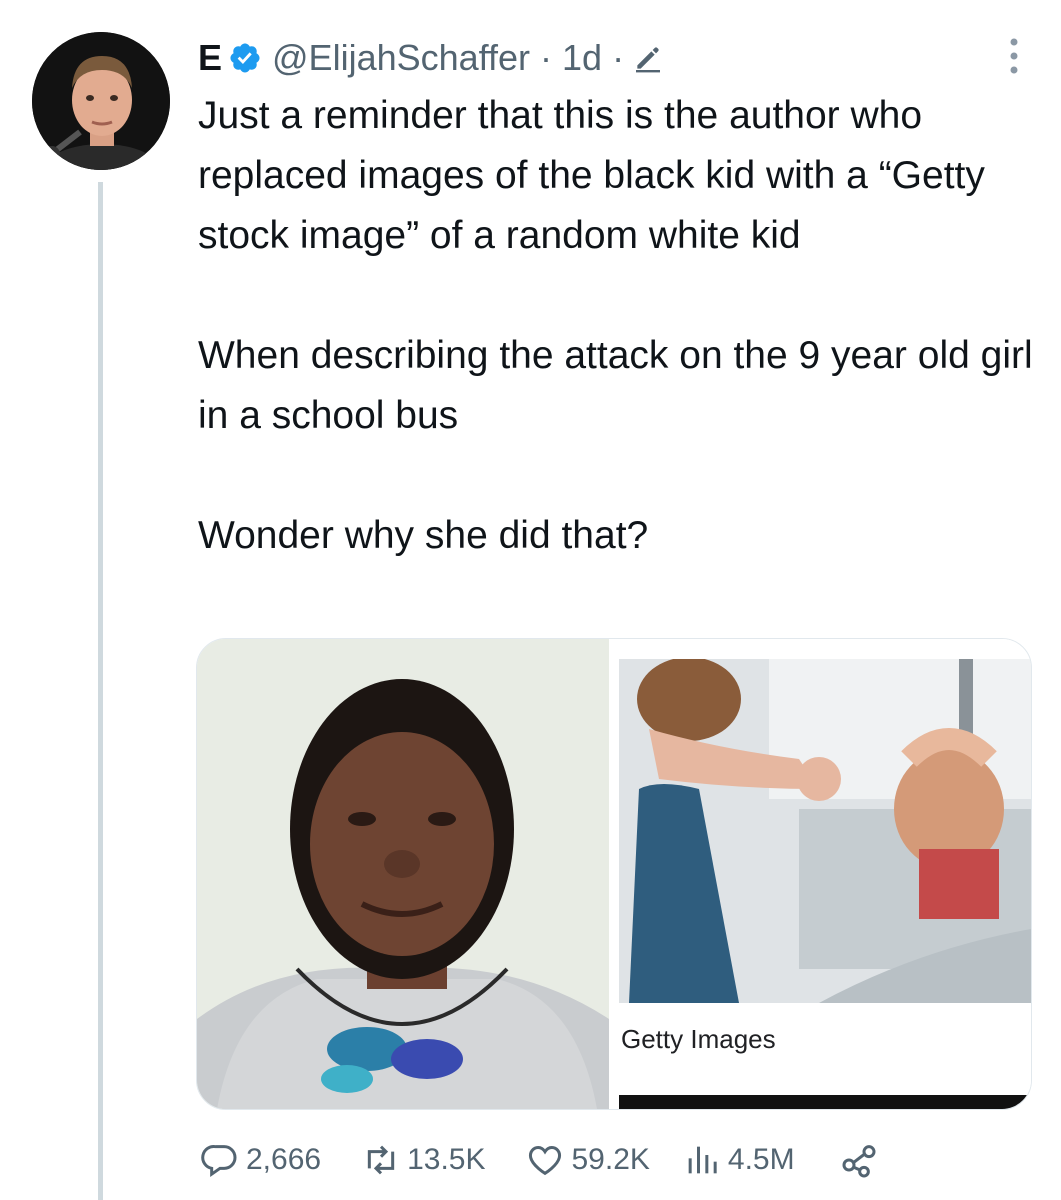 This screenshot has width=1061, height=1200. What do you see at coordinates (825, 1102) in the screenshot?
I see `image-bottom-bar` at bounding box center [825, 1102].